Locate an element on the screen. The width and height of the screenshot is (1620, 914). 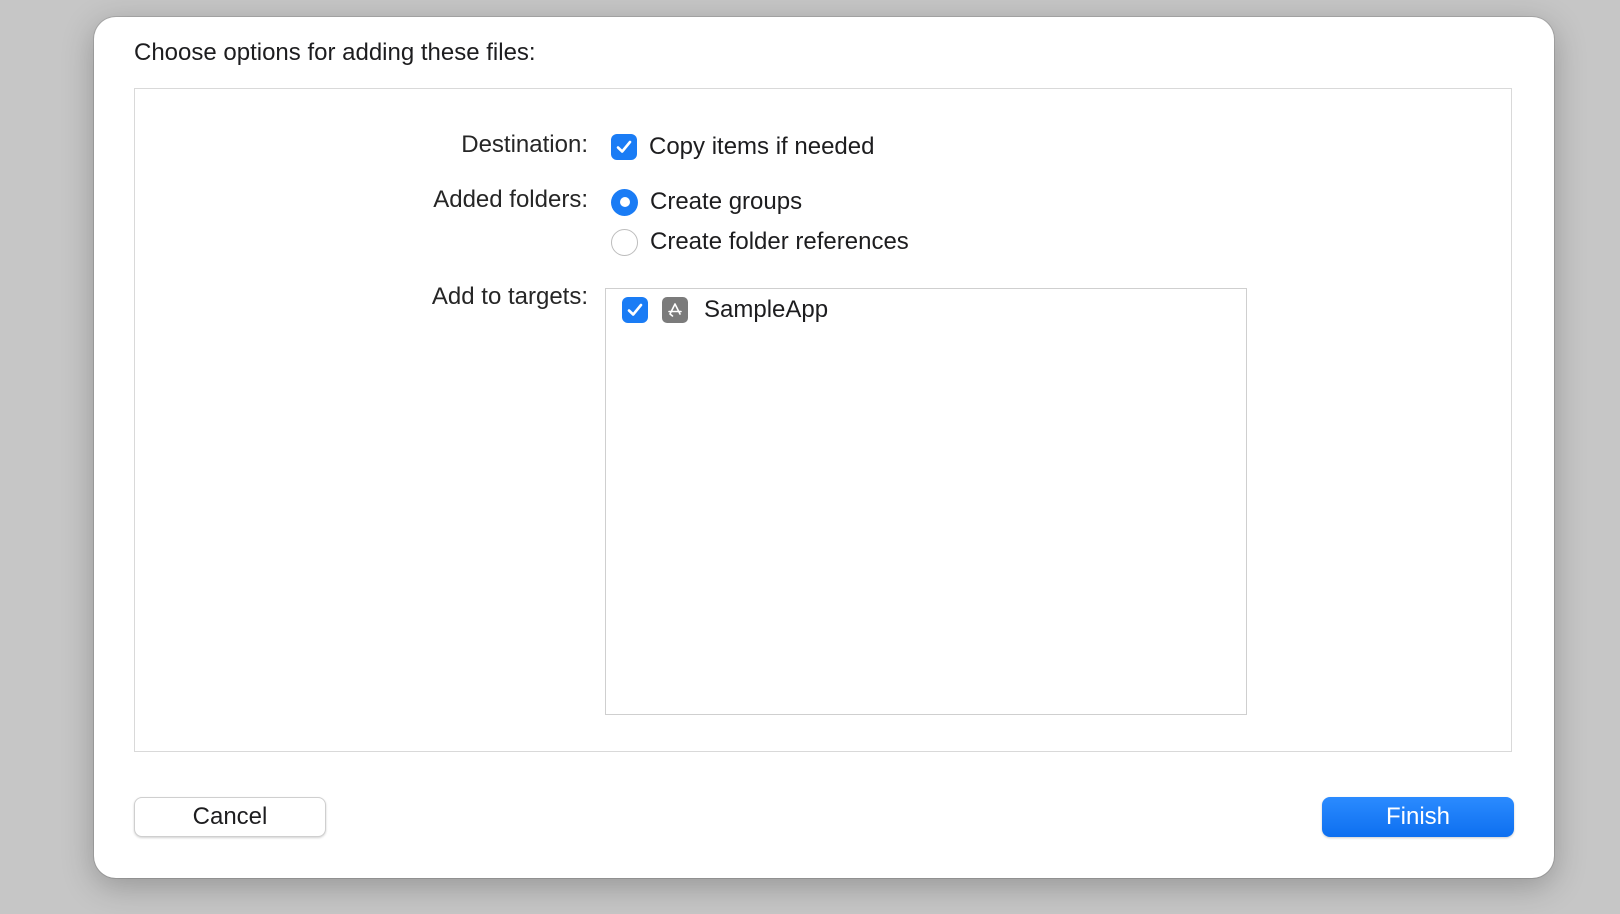
create-folder-references-radio-control: Create folder references is located at coordinates (760, 242).